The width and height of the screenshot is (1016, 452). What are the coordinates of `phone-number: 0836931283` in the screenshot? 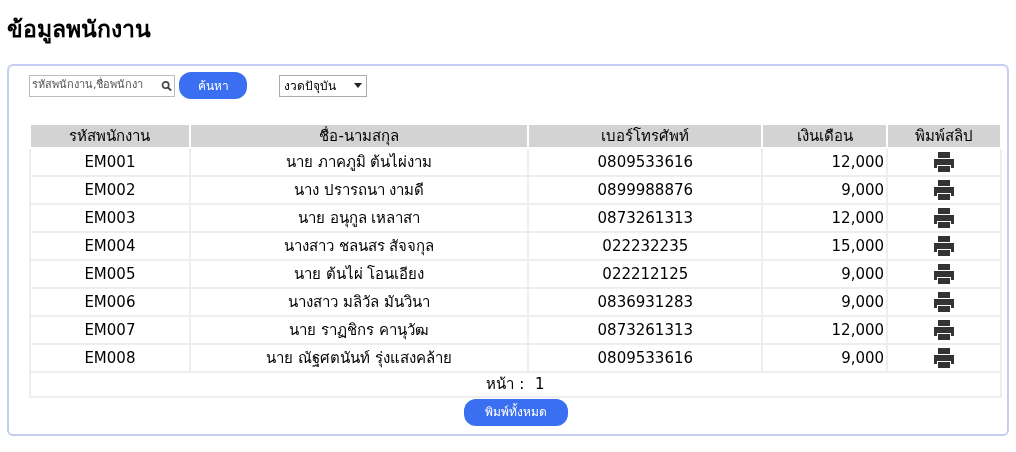 It's located at (645, 302).